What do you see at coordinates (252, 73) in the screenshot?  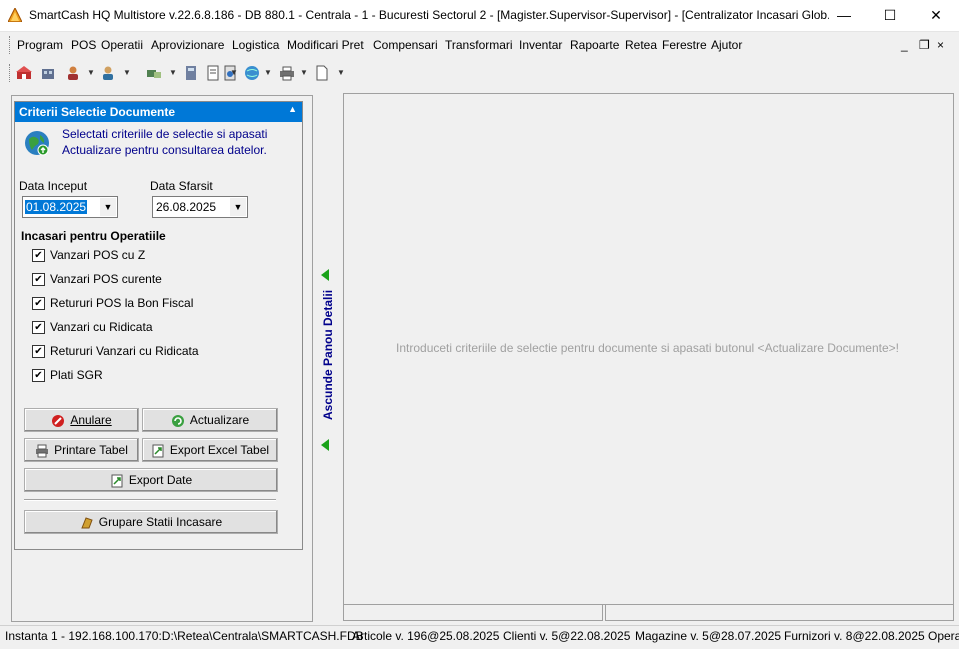 I see `network-globe-icon` at bounding box center [252, 73].